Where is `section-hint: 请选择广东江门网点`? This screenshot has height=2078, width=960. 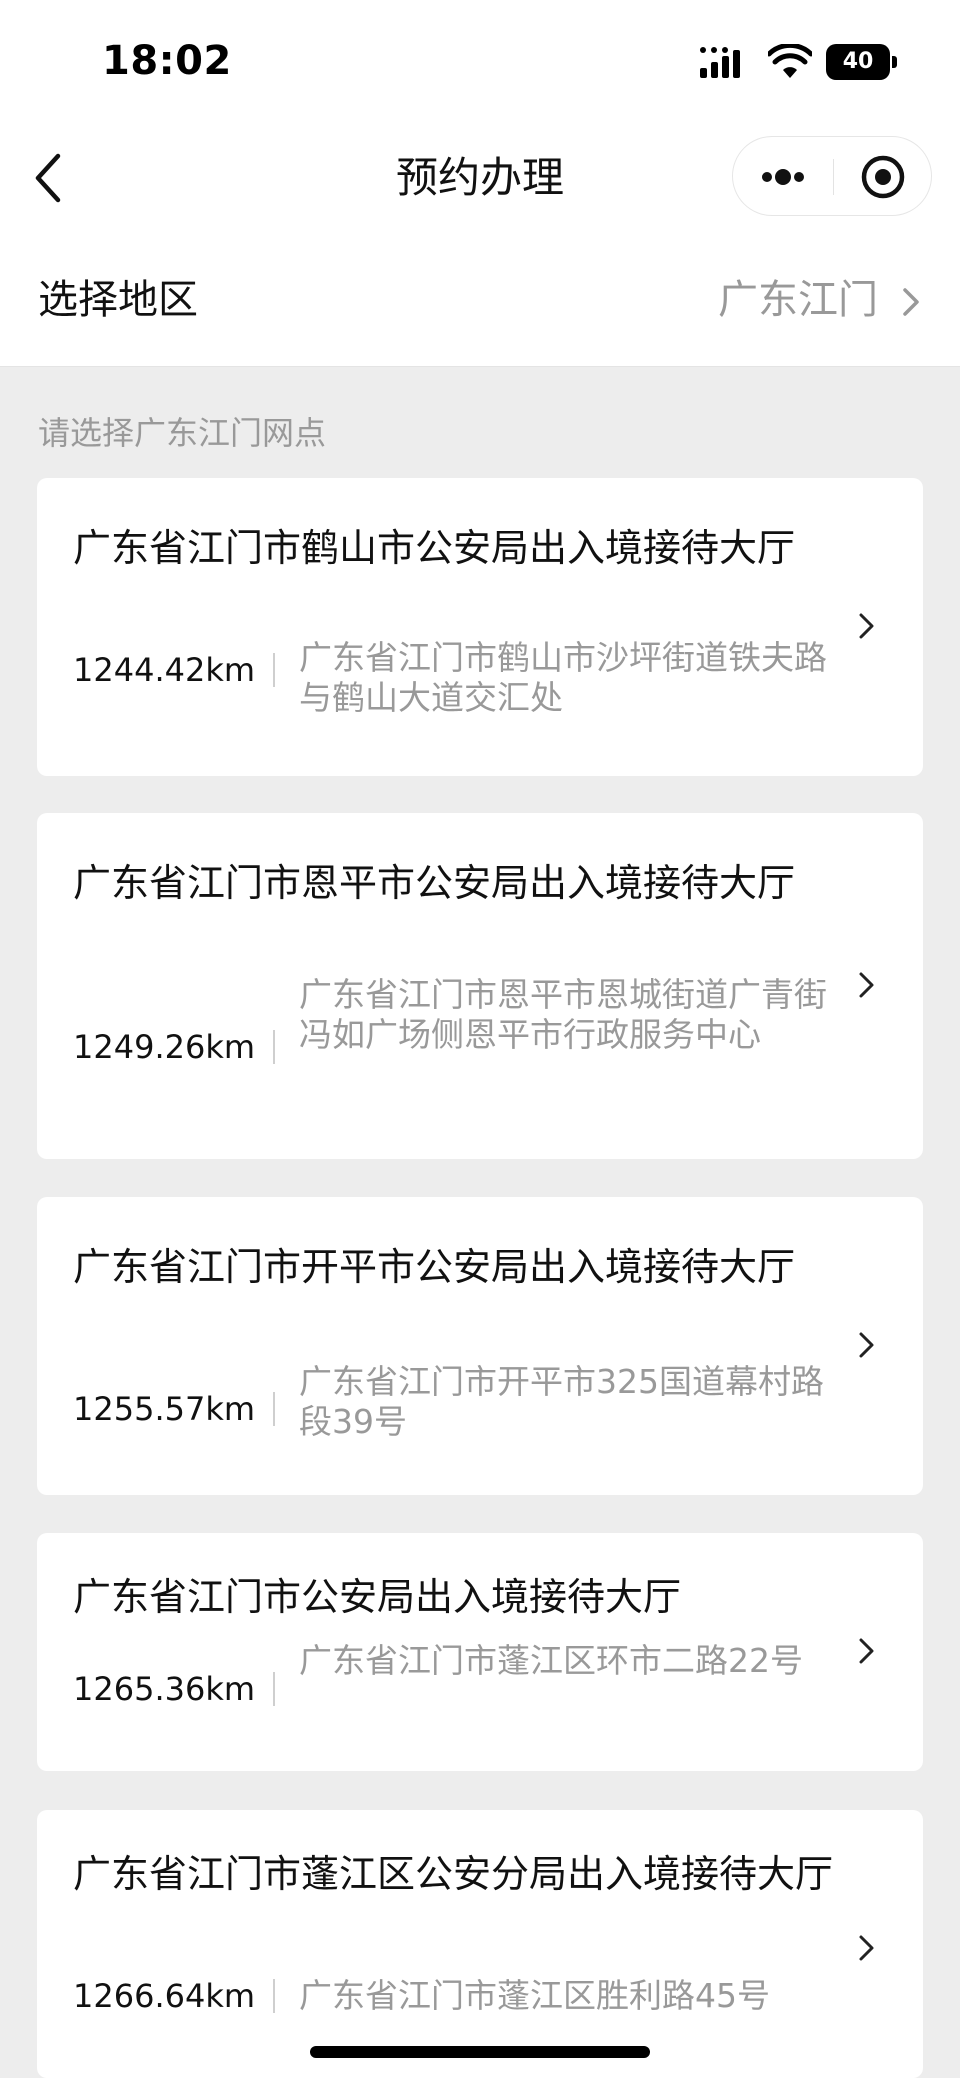 section-hint: 请选择广东江门网点 is located at coordinates (182, 433).